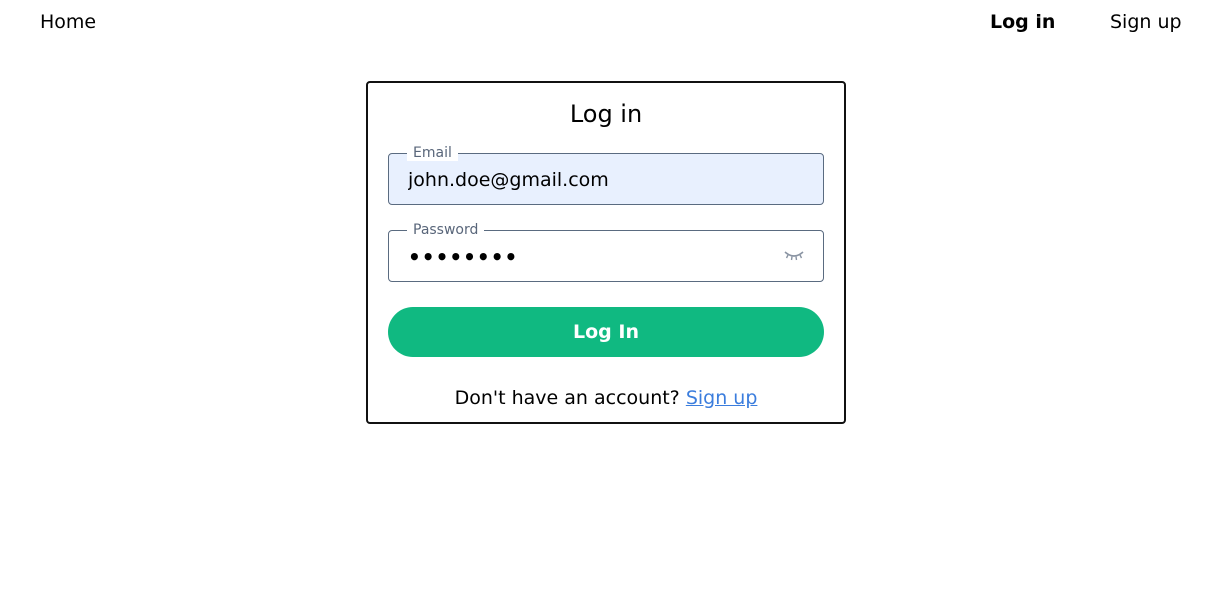 This screenshot has height=590, width=1208. Describe the element at coordinates (588, 257) in the screenshot. I see `password-input: ••••••••` at that location.